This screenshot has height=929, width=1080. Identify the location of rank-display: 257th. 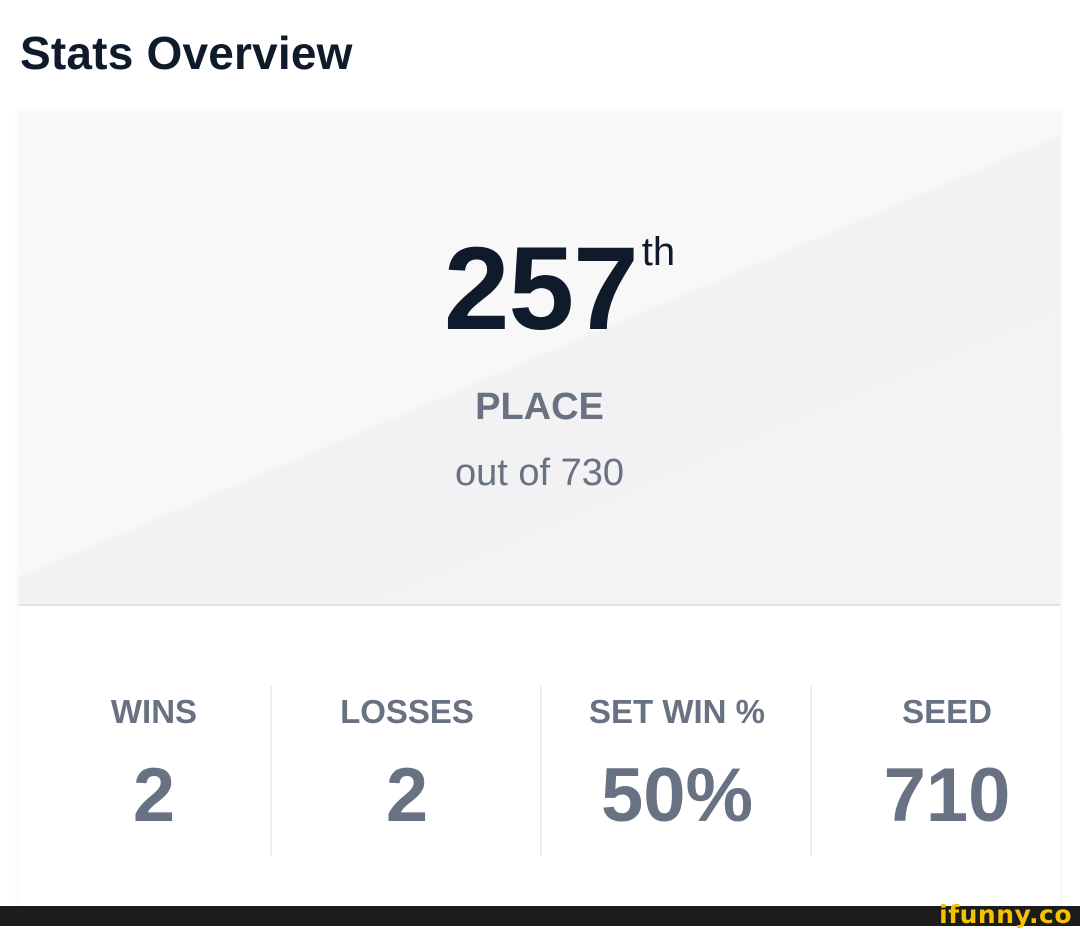
(539, 289).